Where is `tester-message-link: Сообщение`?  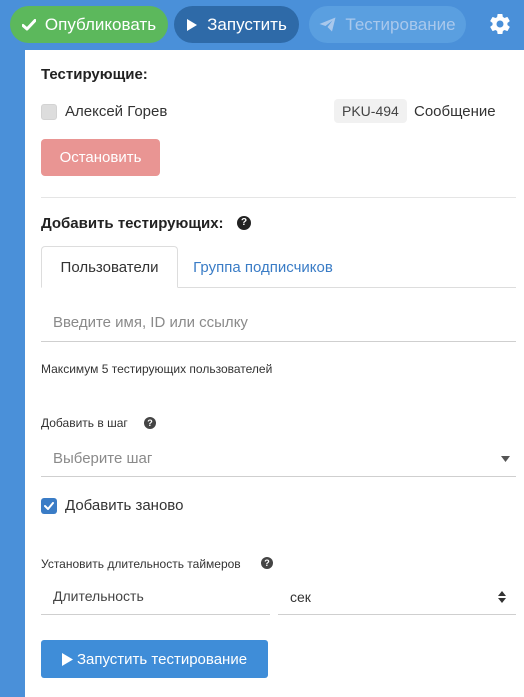
tester-message-link: Сообщение is located at coordinates (455, 111).